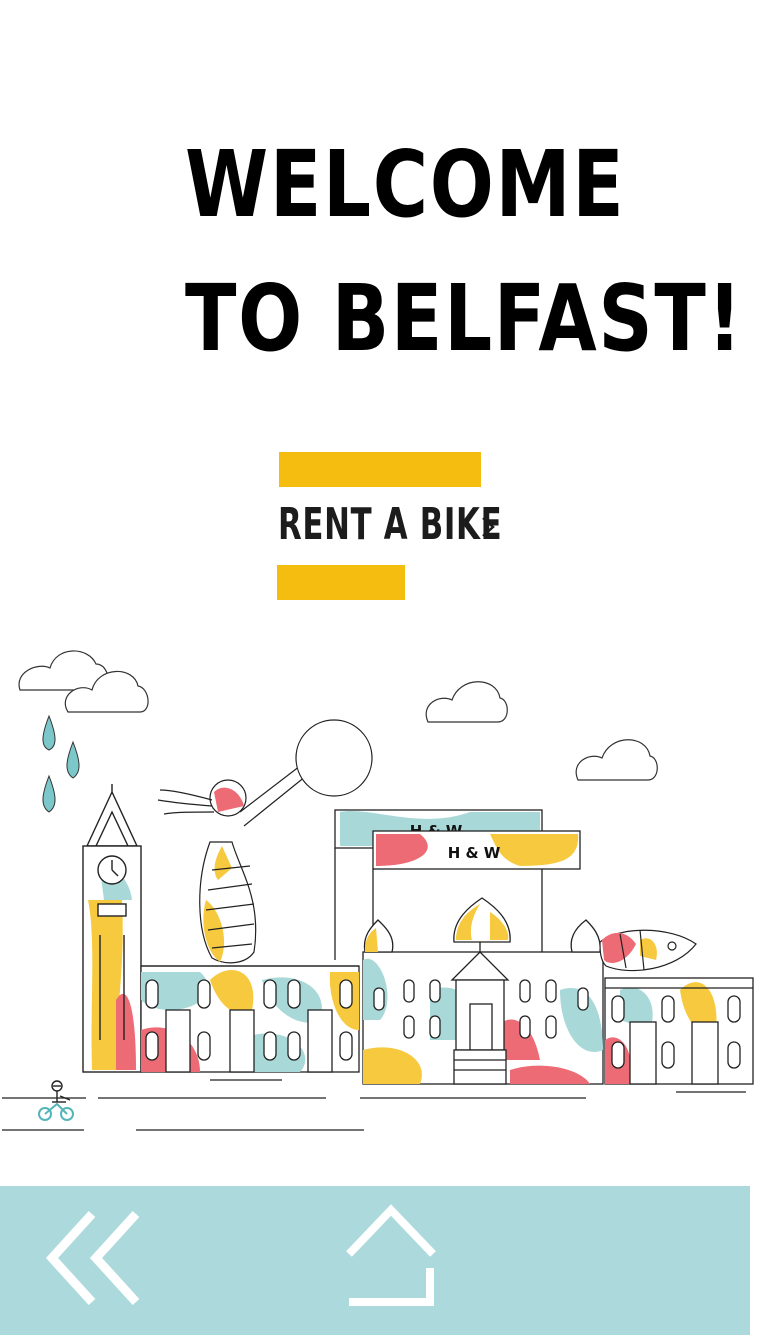 The height and width of the screenshot is (1335, 760). I want to click on rent-a-bike-button: RENT A BIKE, so click(390, 525).